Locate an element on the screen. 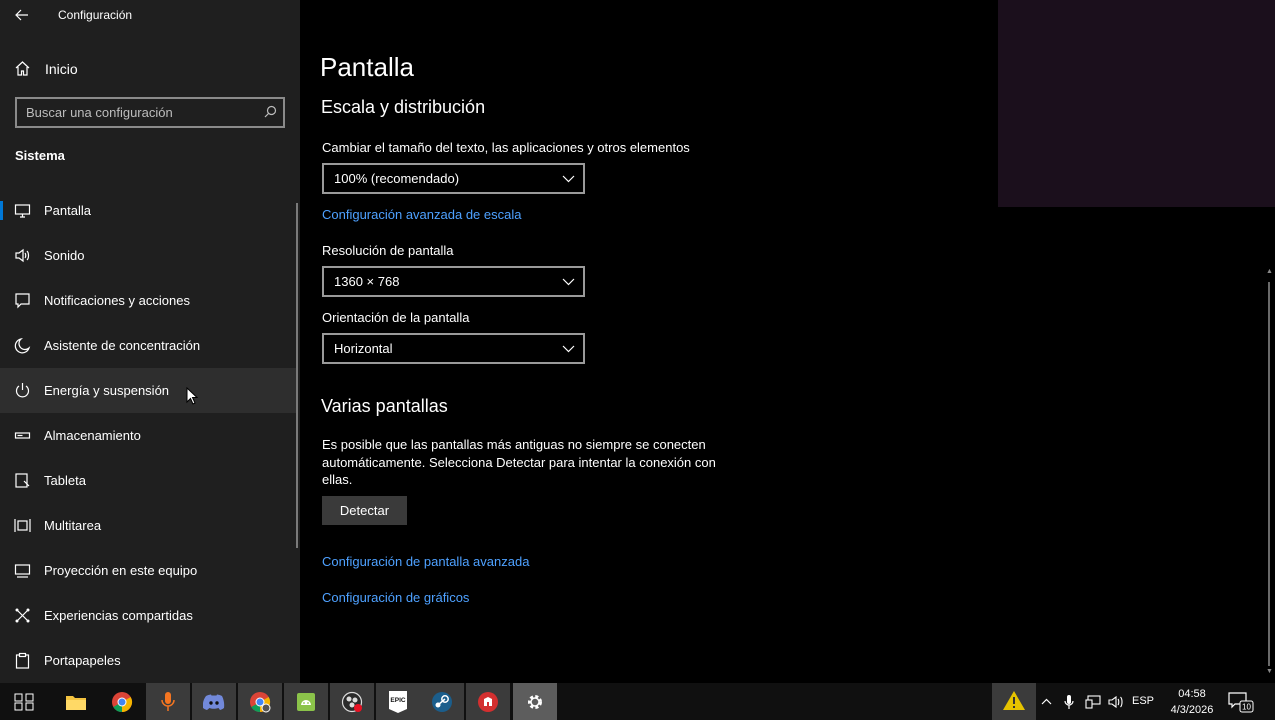 The image size is (1275, 720). task-view-icon is located at coordinates (24, 701).